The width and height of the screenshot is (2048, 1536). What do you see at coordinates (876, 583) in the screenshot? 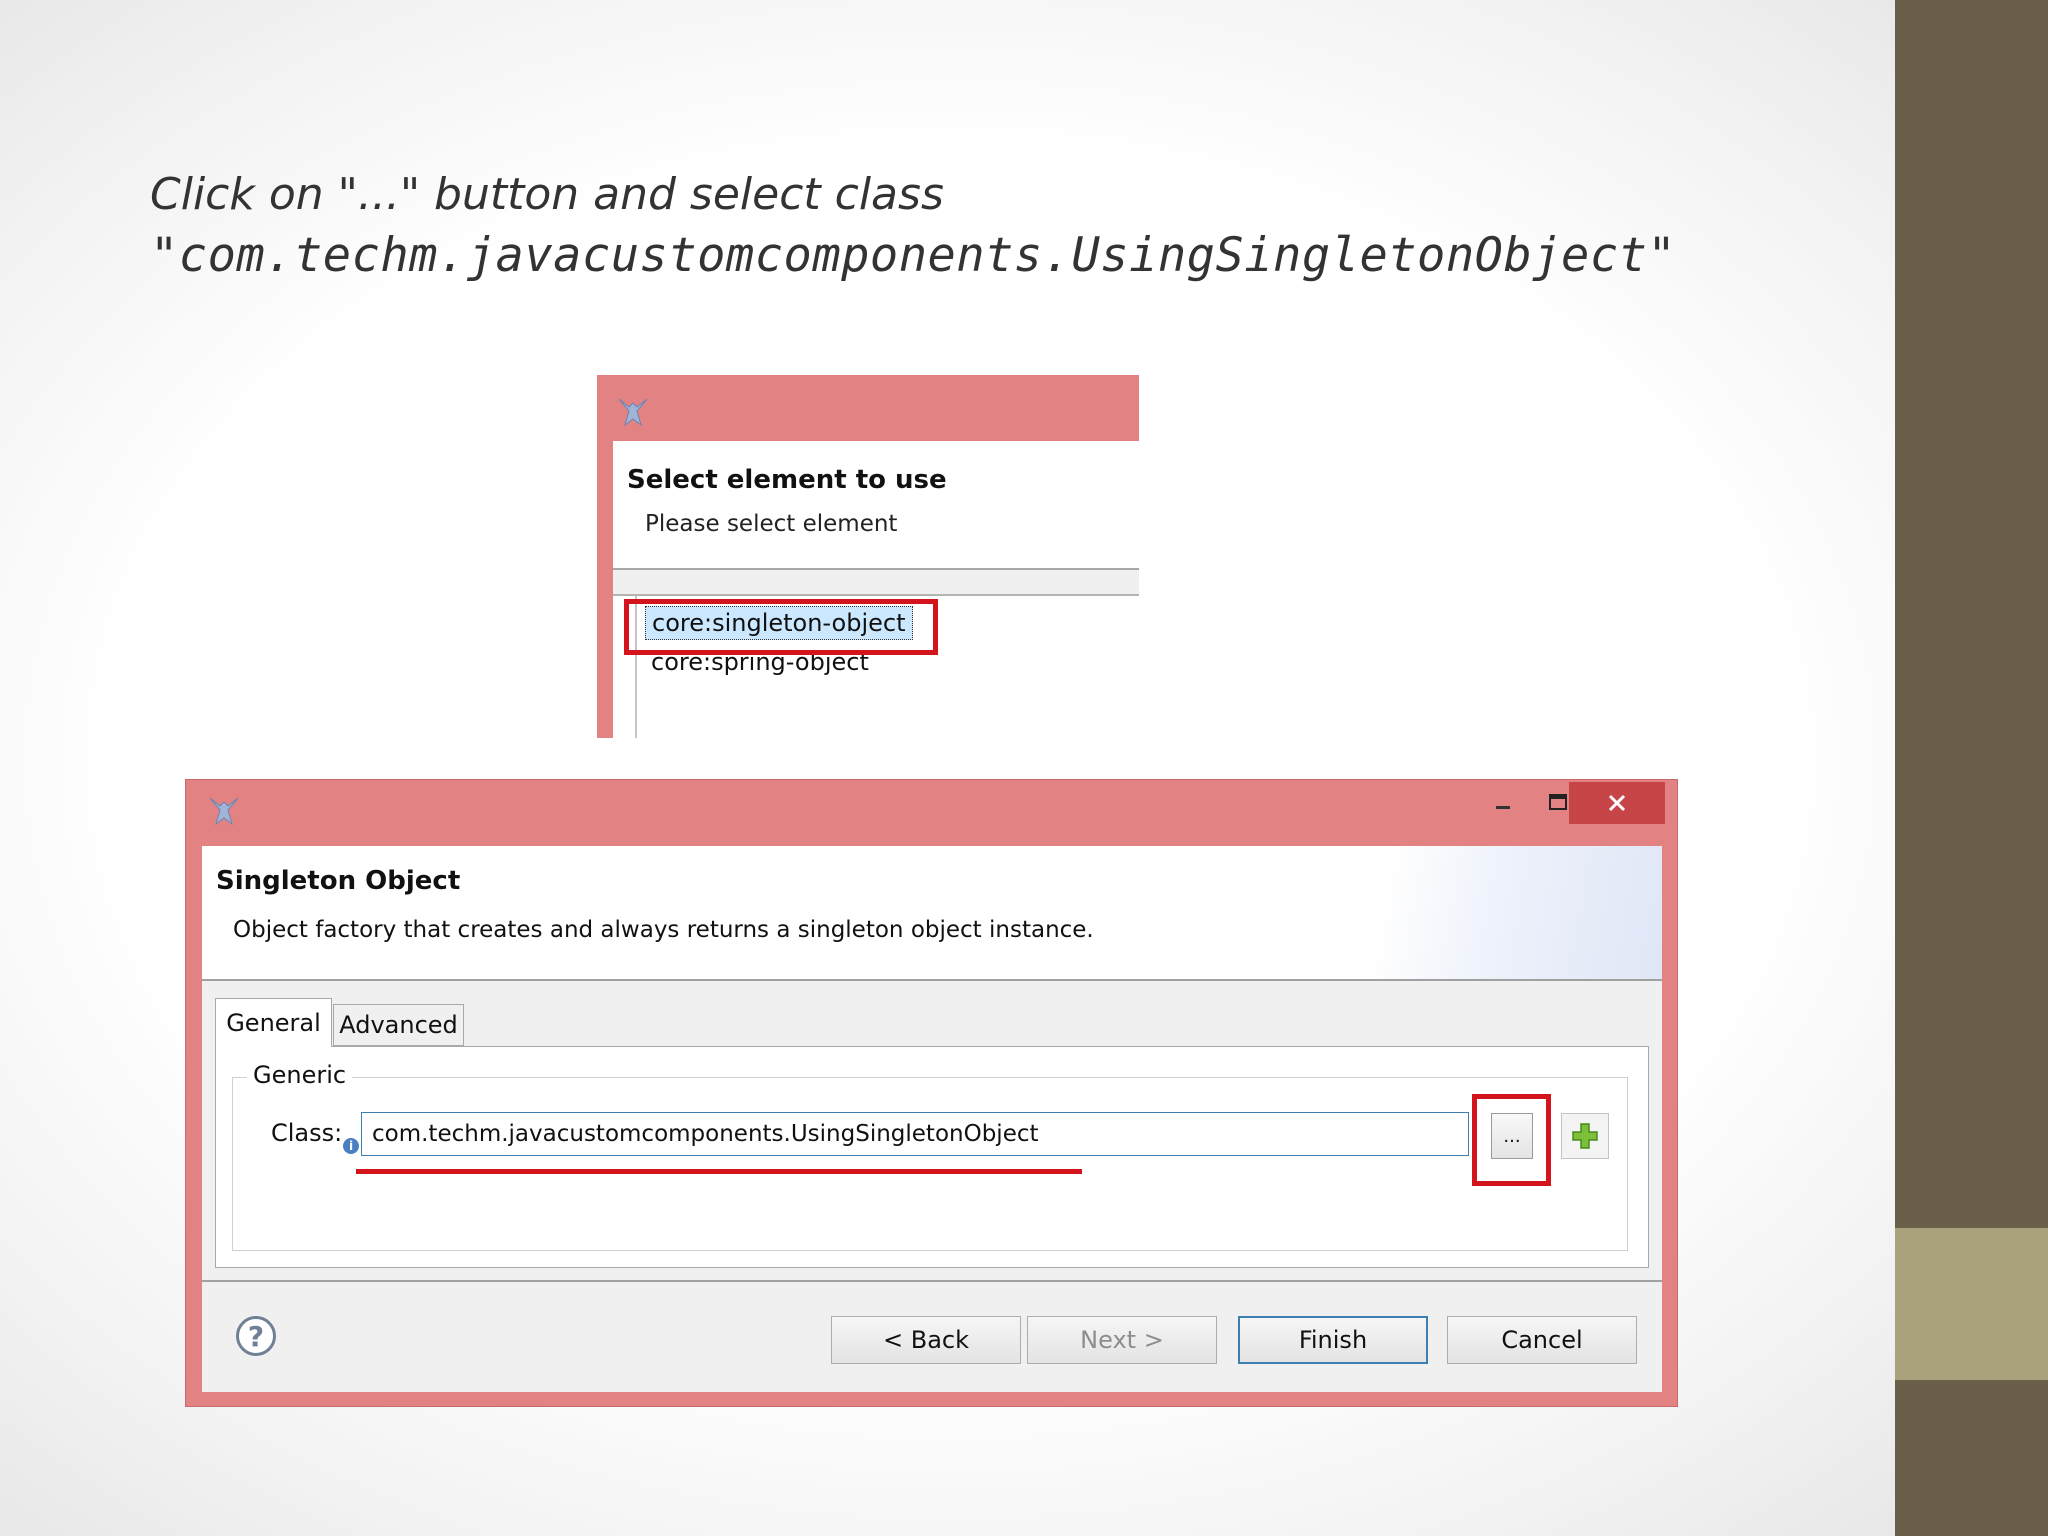
I see `element-list-header` at bounding box center [876, 583].